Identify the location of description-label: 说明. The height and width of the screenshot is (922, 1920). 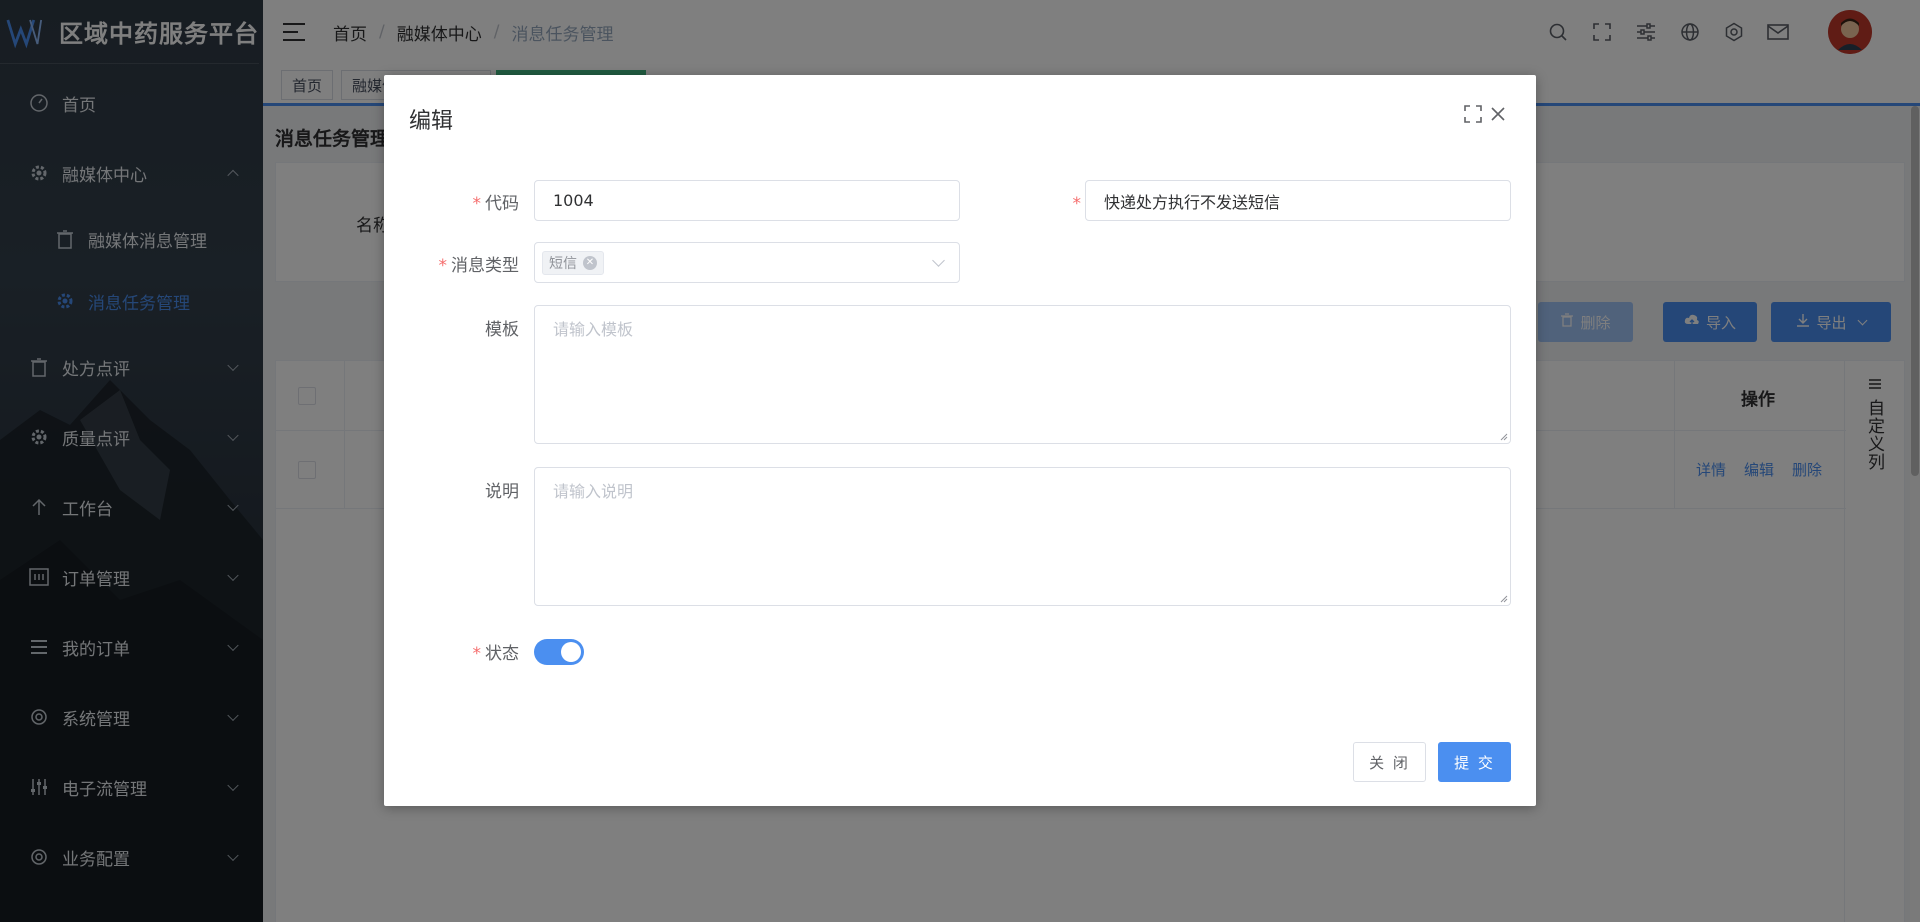
(451, 489).